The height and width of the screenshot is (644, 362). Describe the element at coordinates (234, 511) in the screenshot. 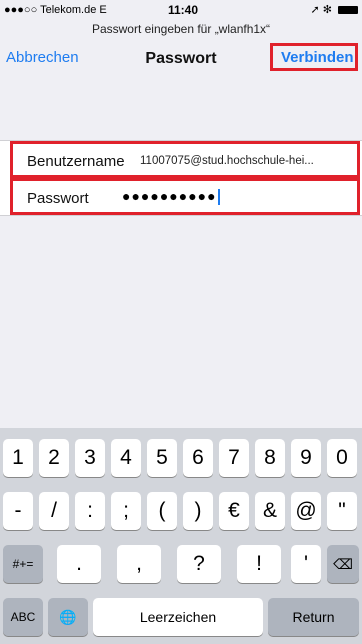

I see `key-euro: €` at that location.